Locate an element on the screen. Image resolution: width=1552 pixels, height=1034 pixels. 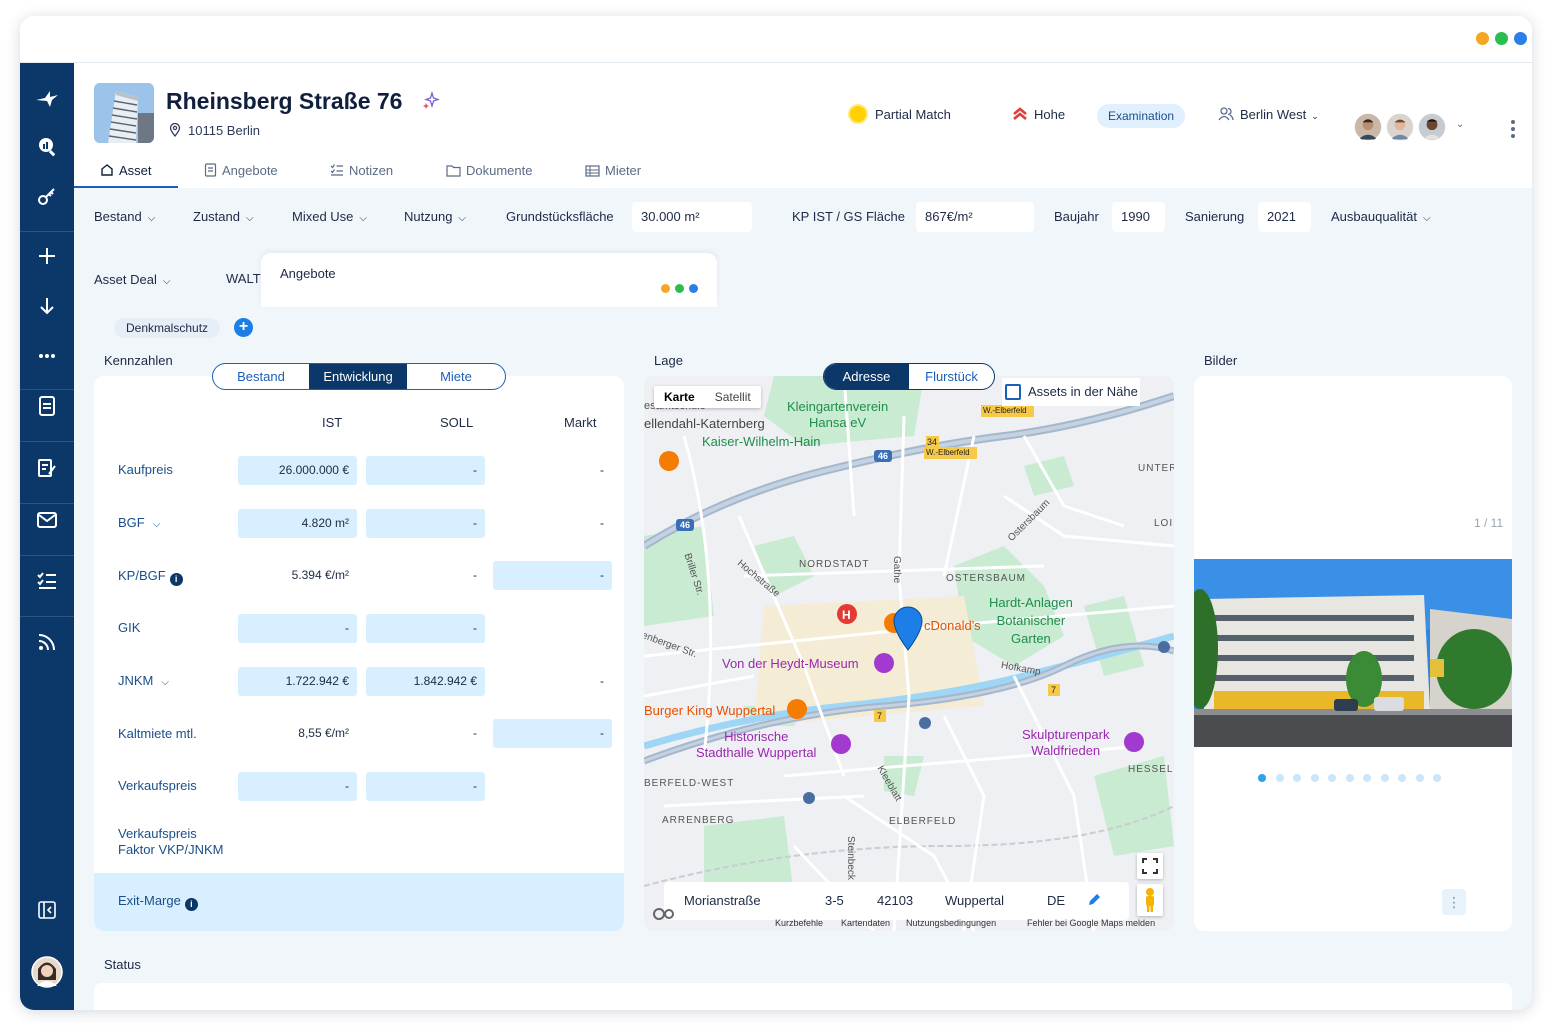
assignee-avatars is located at coordinates (1402, 129).